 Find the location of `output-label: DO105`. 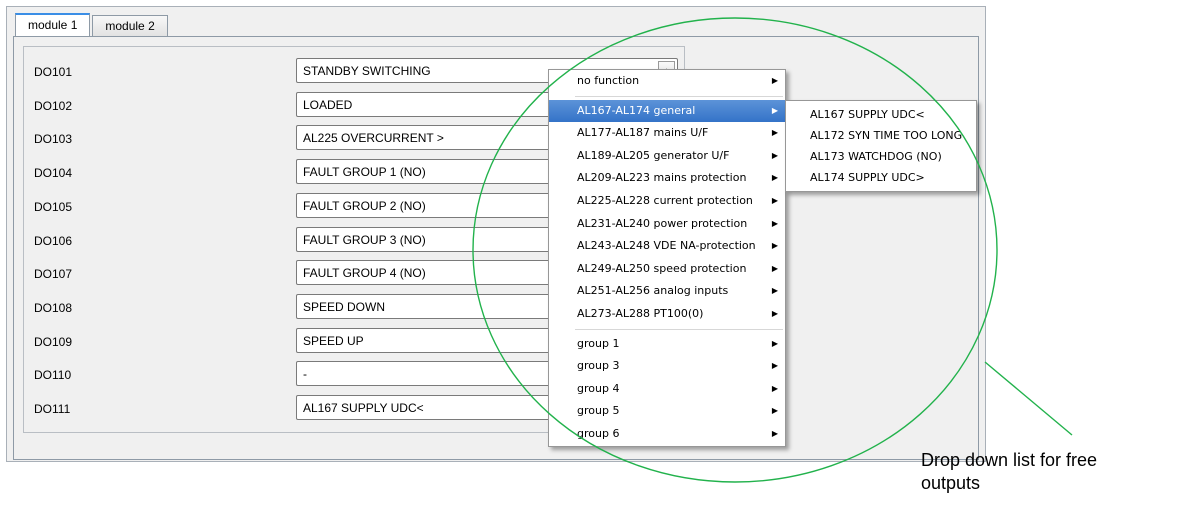

output-label: DO105 is located at coordinates (53, 206).